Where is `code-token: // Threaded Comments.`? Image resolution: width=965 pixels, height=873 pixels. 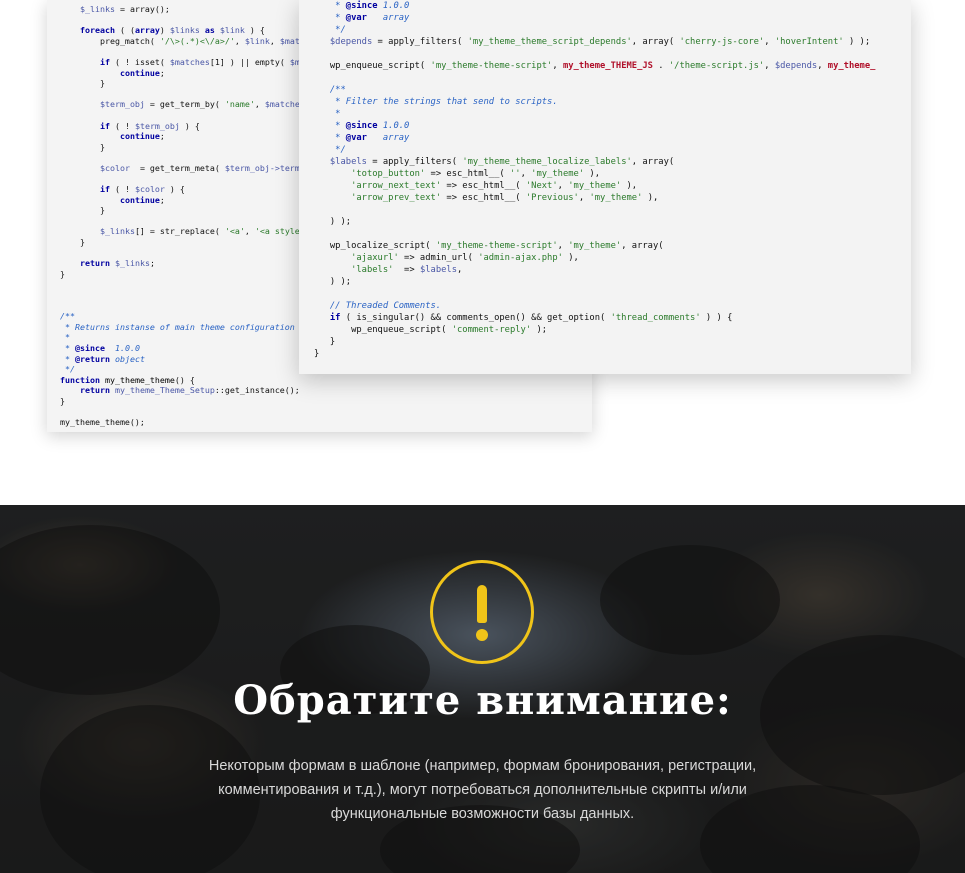
code-token: // Threaded Comments. is located at coordinates (378, 306).